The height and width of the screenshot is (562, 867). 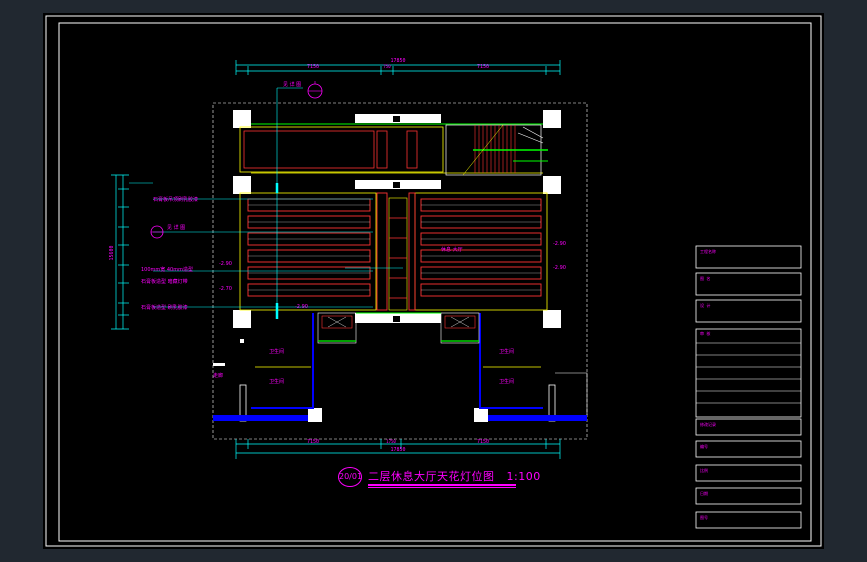 I want to click on top-corridor-ceiling, so click(x=391, y=148).